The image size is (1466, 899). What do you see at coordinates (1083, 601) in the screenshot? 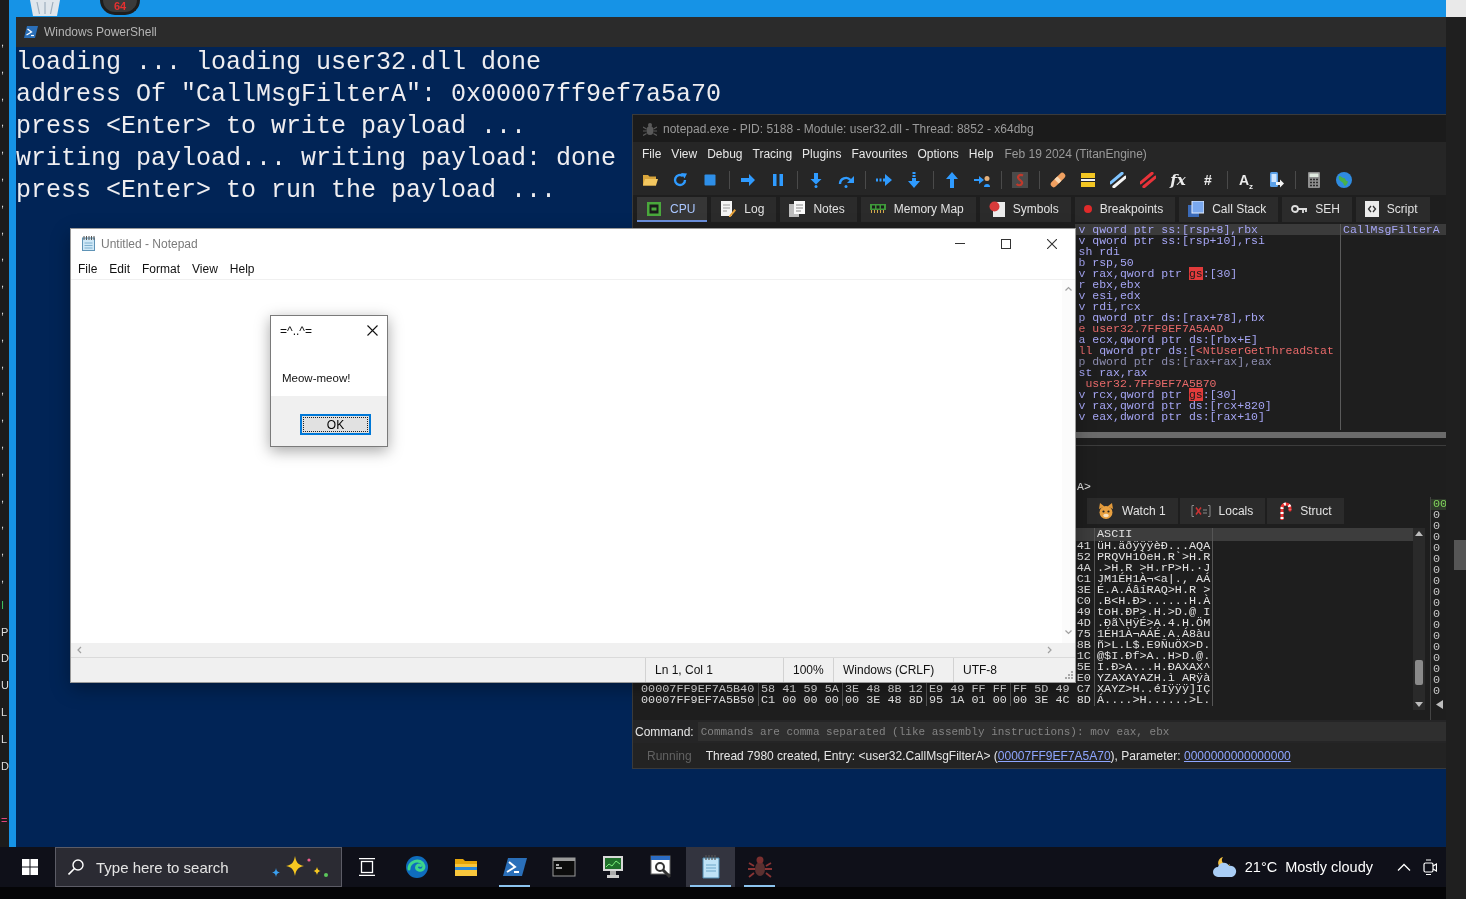
I see `hex-bytes: C0` at bounding box center [1083, 601].